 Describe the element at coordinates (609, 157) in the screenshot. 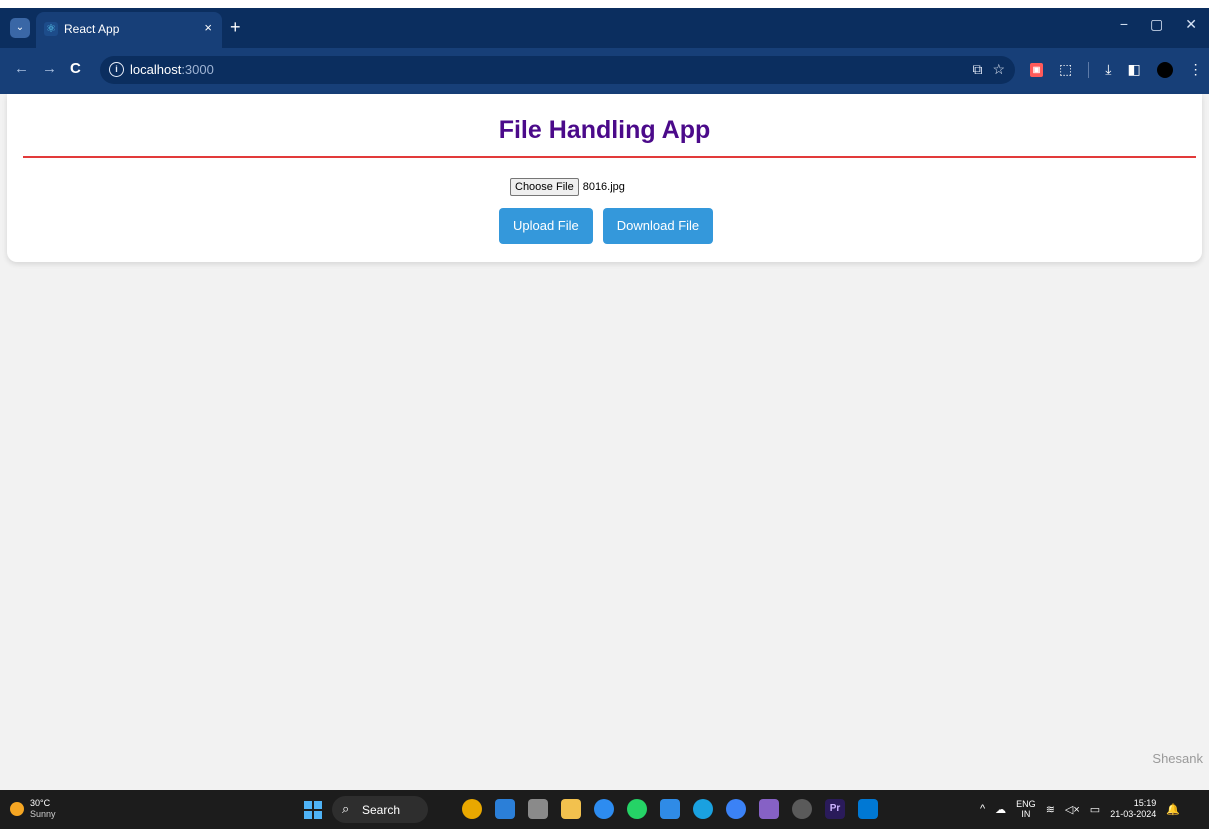

I see `title-divider` at that location.